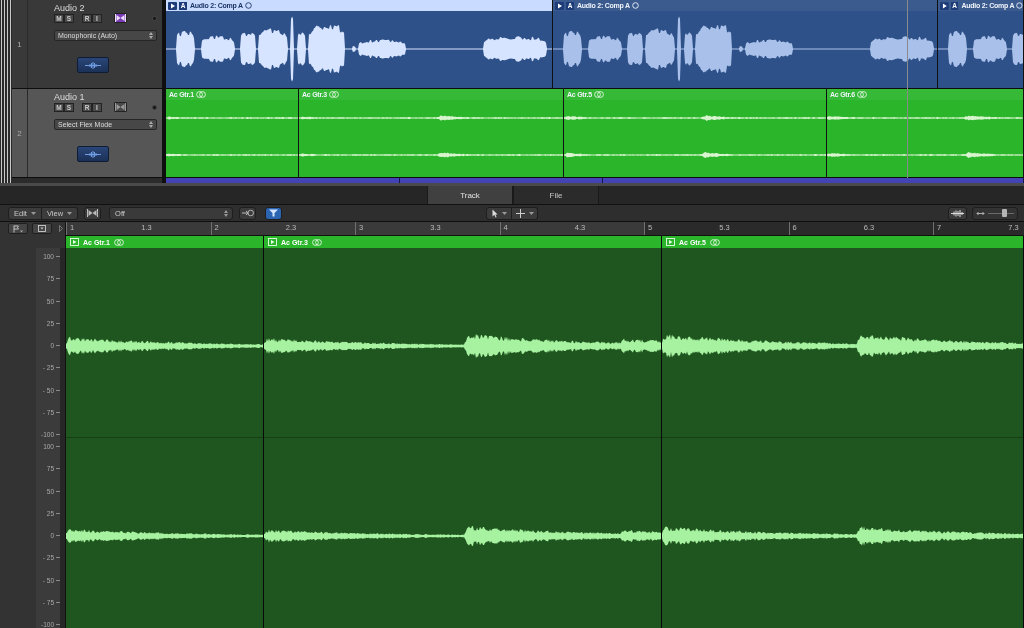 The height and width of the screenshot is (628, 1024). What do you see at coordinates (20, 133) in the screenshot?
I see `track-number: 2` at bounding box center [20, 133].